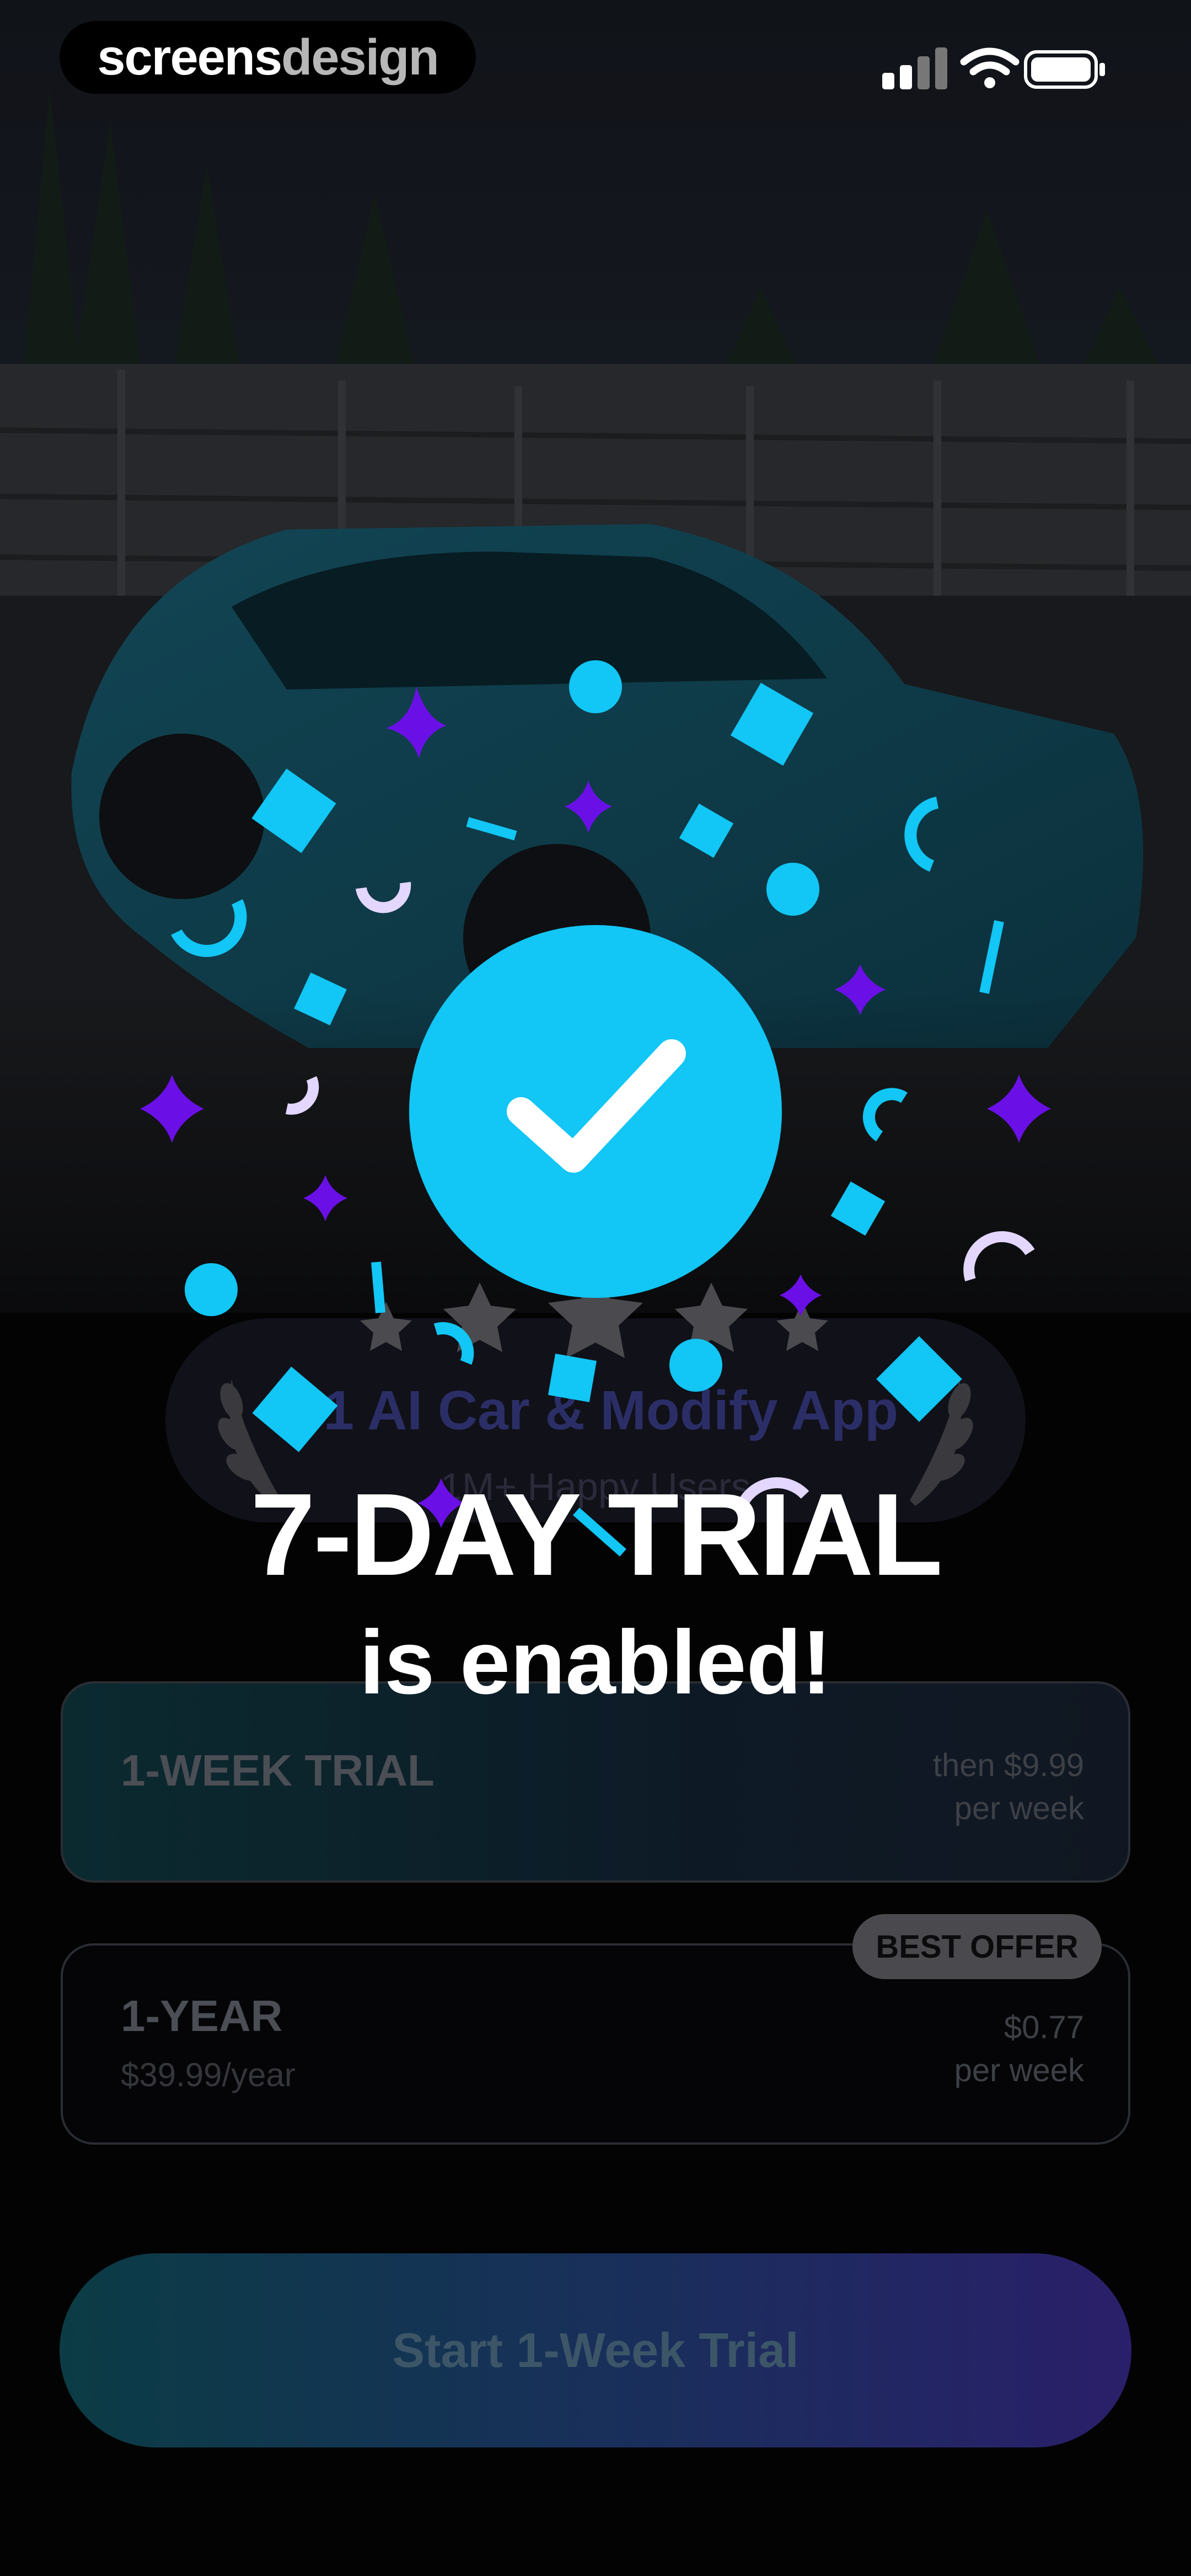 The height and width of the screenshot is (2576, 1191). I want to click on success-check-icon, so click(595, 1111).